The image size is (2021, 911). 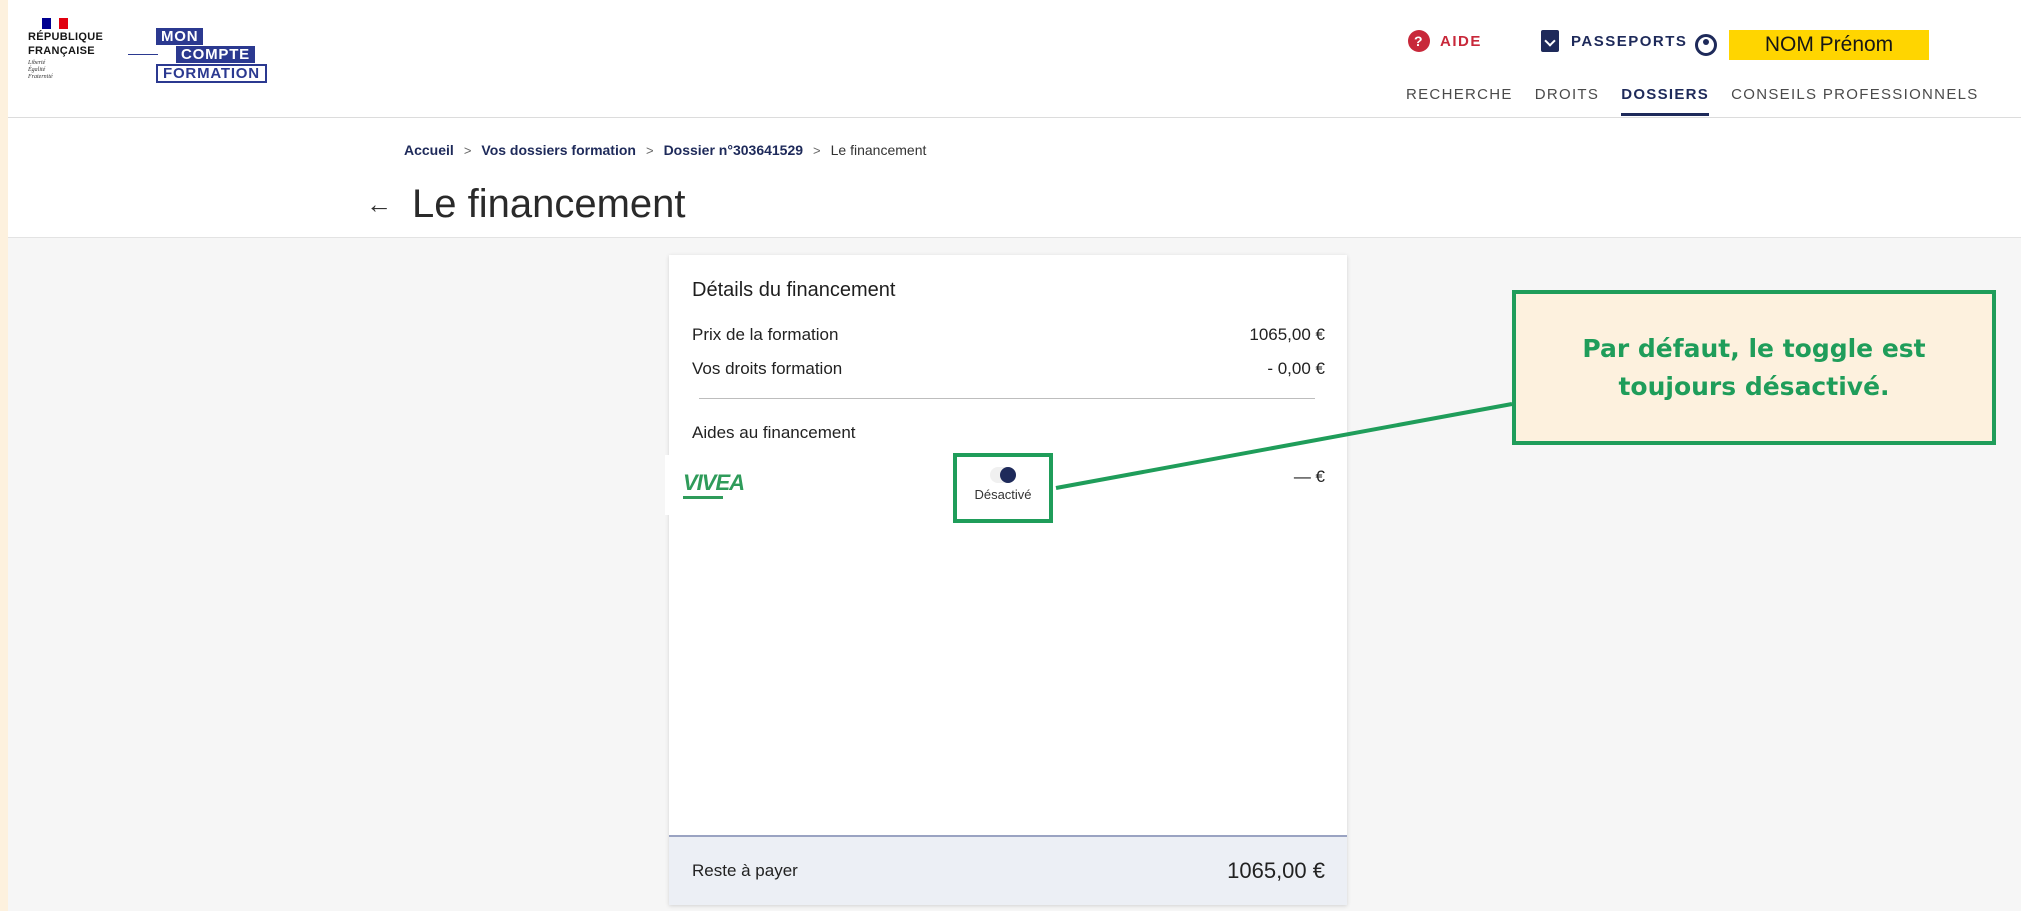 What do you see at coordinates (40, 77) in the screenshot?
I see `rf-motto-3: Fraternité` at bounding box center [40, 77].